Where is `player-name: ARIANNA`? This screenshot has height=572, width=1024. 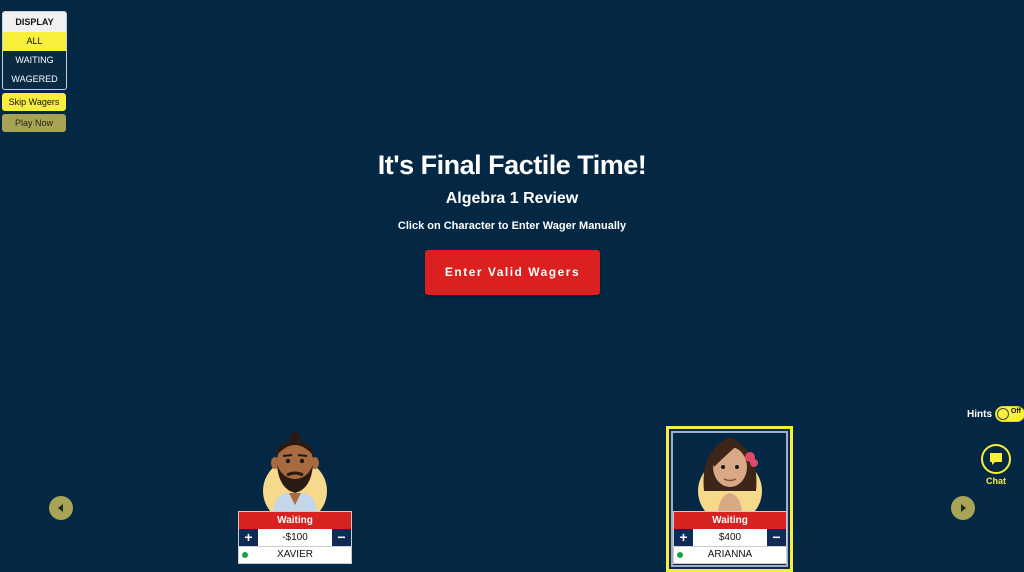 player-name: ARIANNA is located at coordinates (730, 554).